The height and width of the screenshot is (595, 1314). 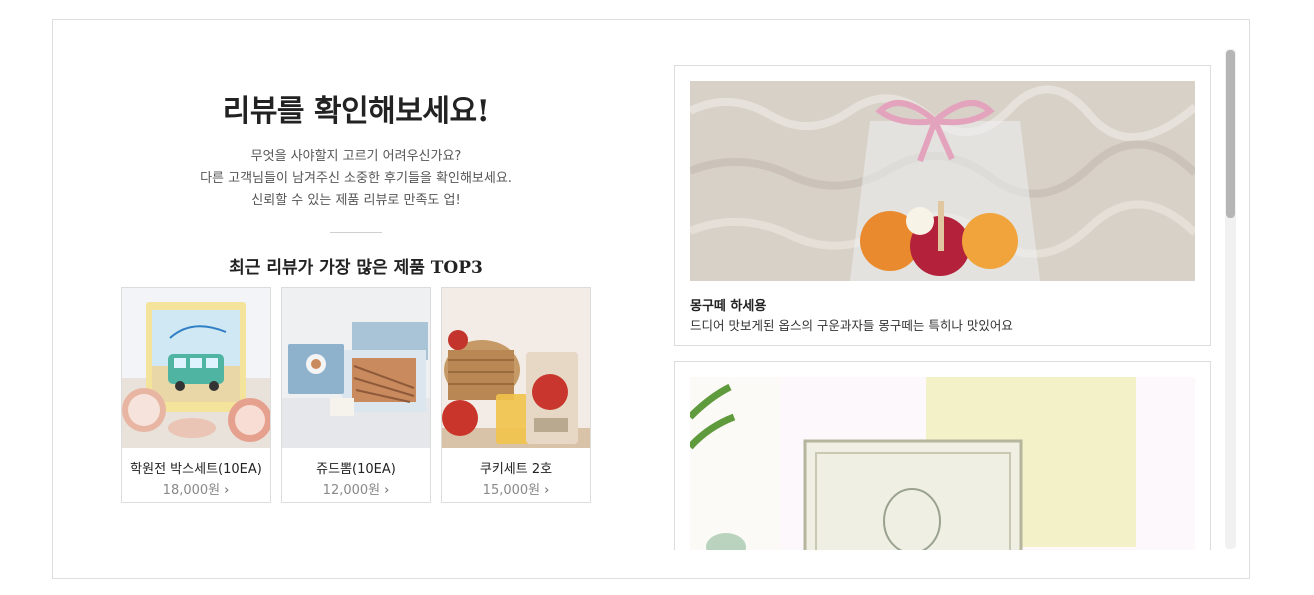 I want to click on product-card: 쿠키세트 2호 15,000원 ›, so click(x=516, y=395).